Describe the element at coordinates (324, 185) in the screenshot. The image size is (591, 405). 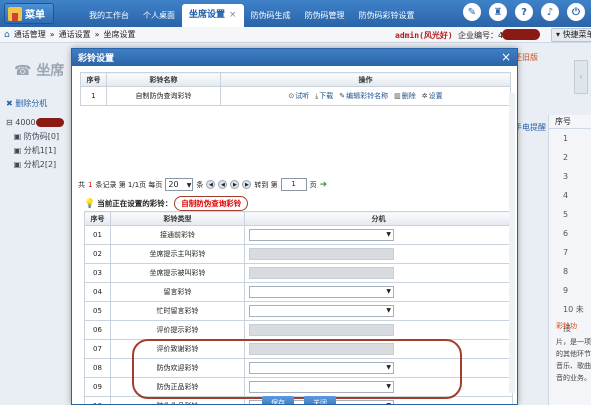
I see `go-icon: ➜` at that location.